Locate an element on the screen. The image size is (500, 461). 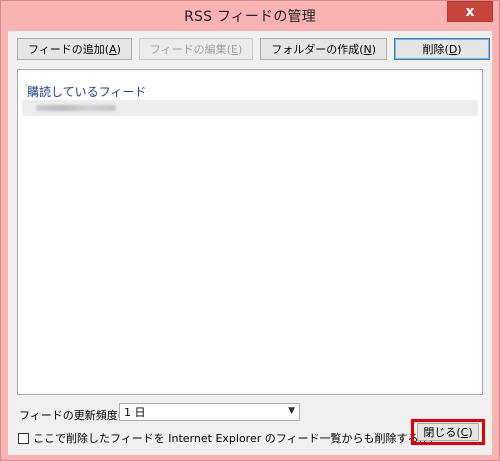
window-close-button: x is located at coordinates (470, 11).